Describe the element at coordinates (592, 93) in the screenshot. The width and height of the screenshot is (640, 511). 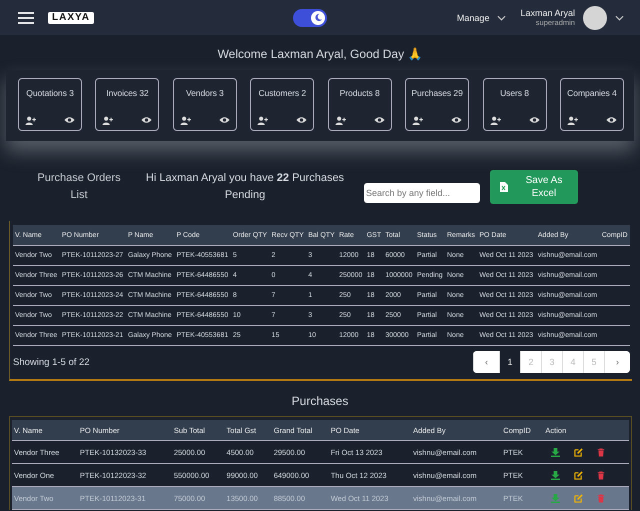
I see `card-label: Companies 4` at that location.